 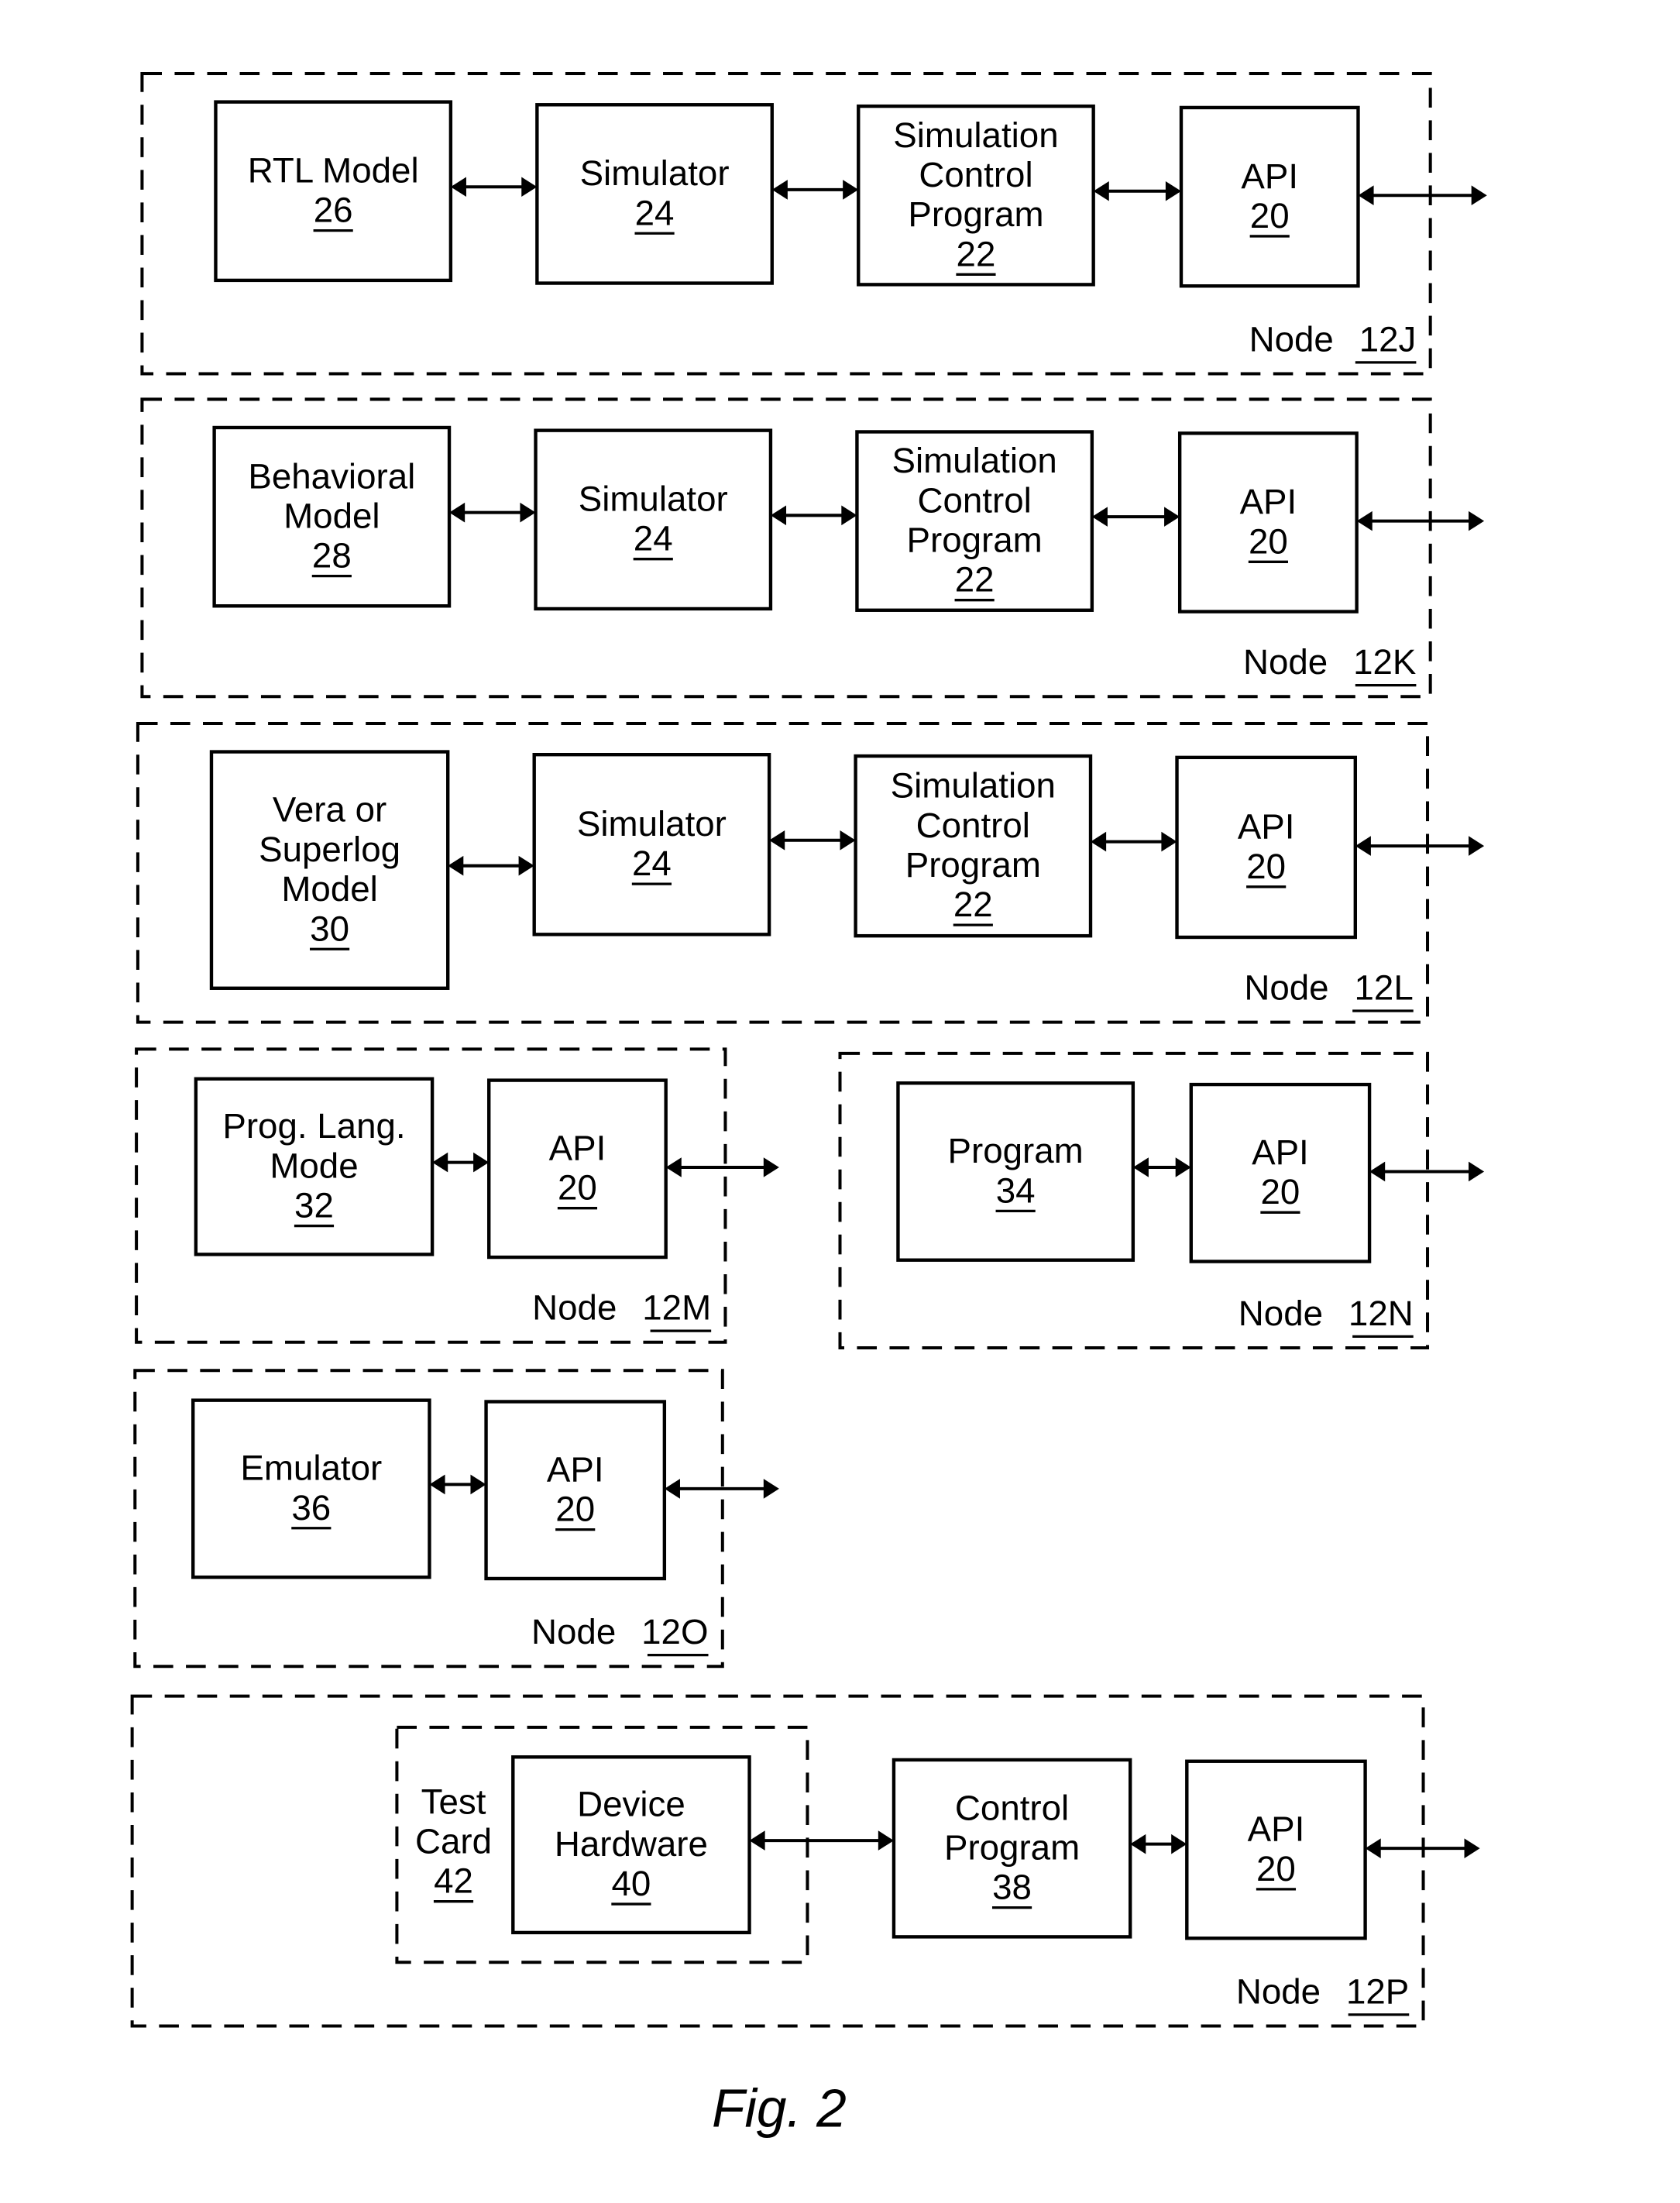 I want to click on block-label: Hardware, so click(x=631, y=1844).